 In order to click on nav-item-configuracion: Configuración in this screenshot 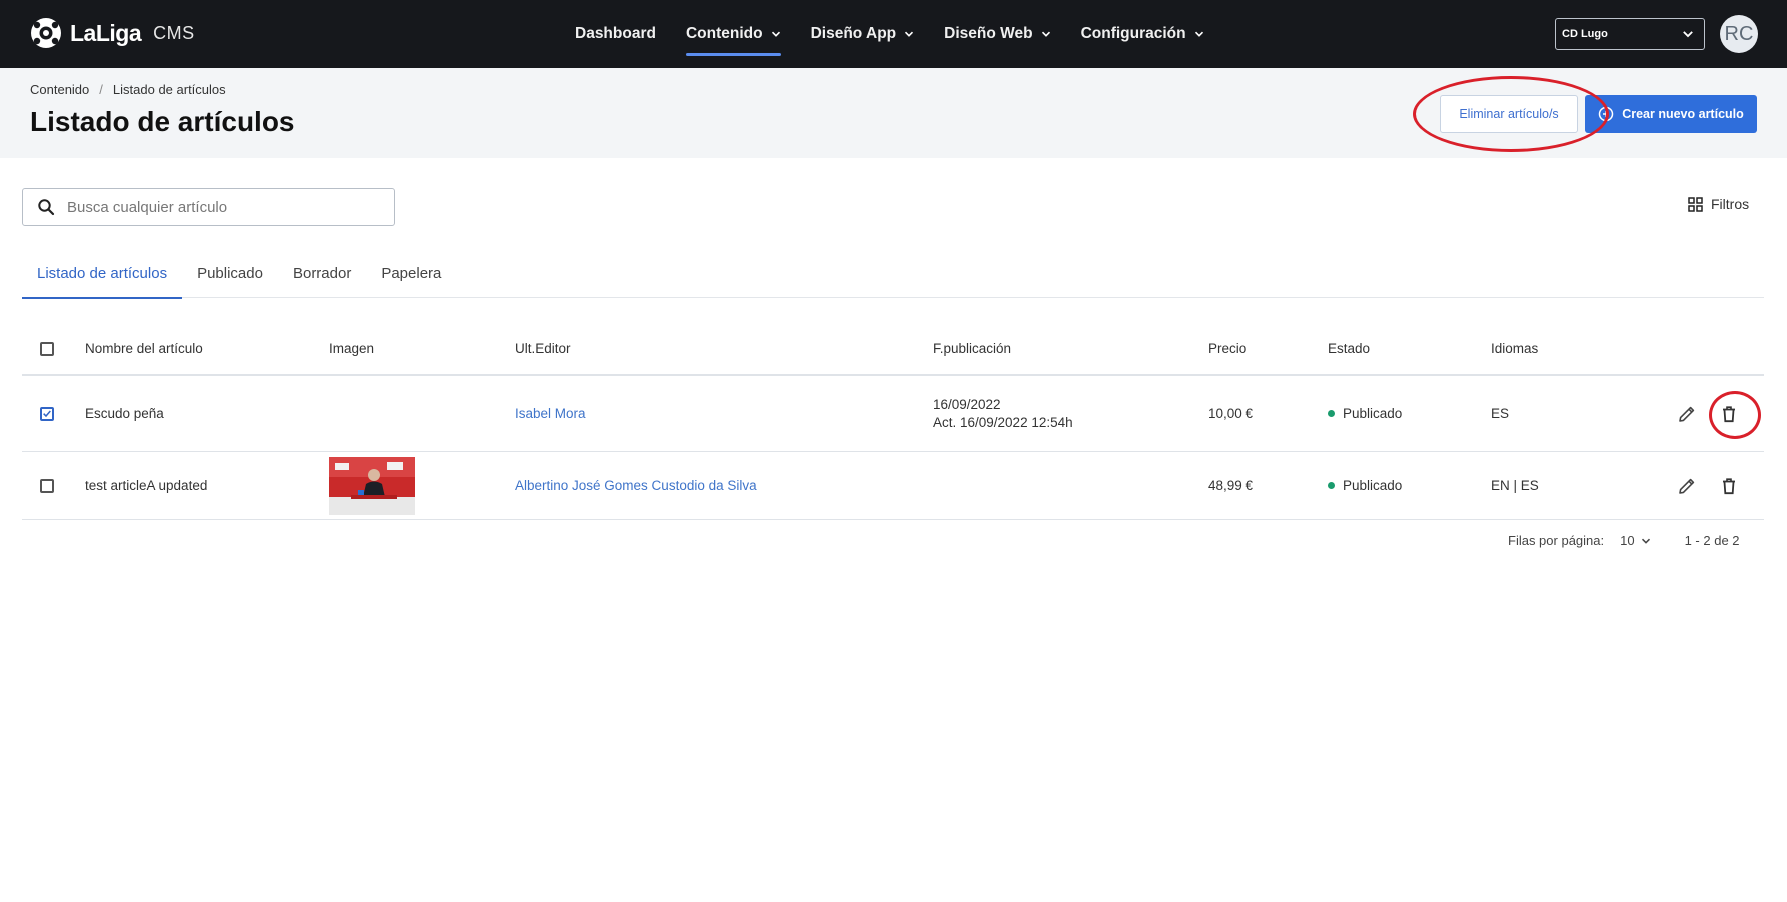, I will do `click(1142, 34)`.